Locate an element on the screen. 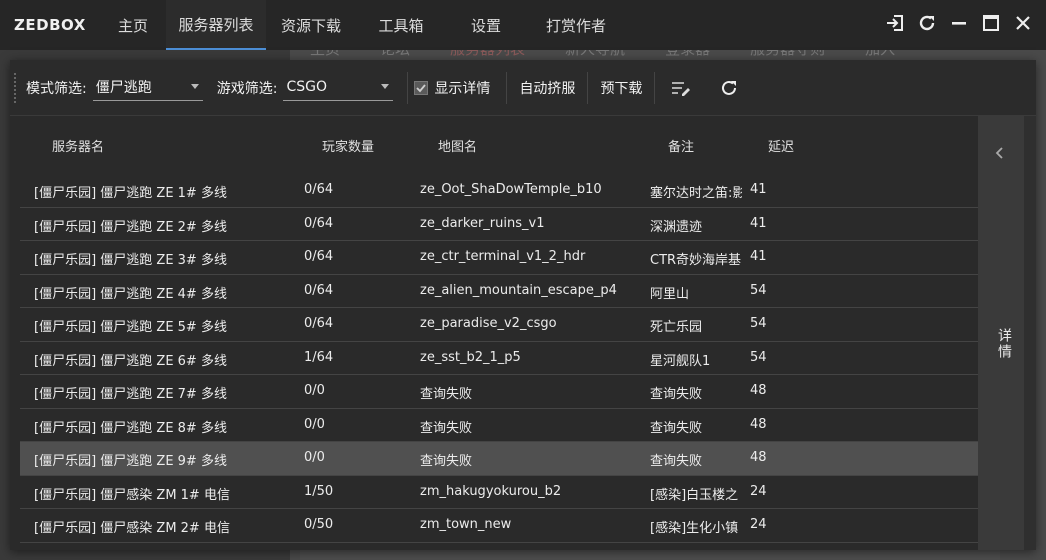  edit-list-icon is located at coordinates (681, 88).